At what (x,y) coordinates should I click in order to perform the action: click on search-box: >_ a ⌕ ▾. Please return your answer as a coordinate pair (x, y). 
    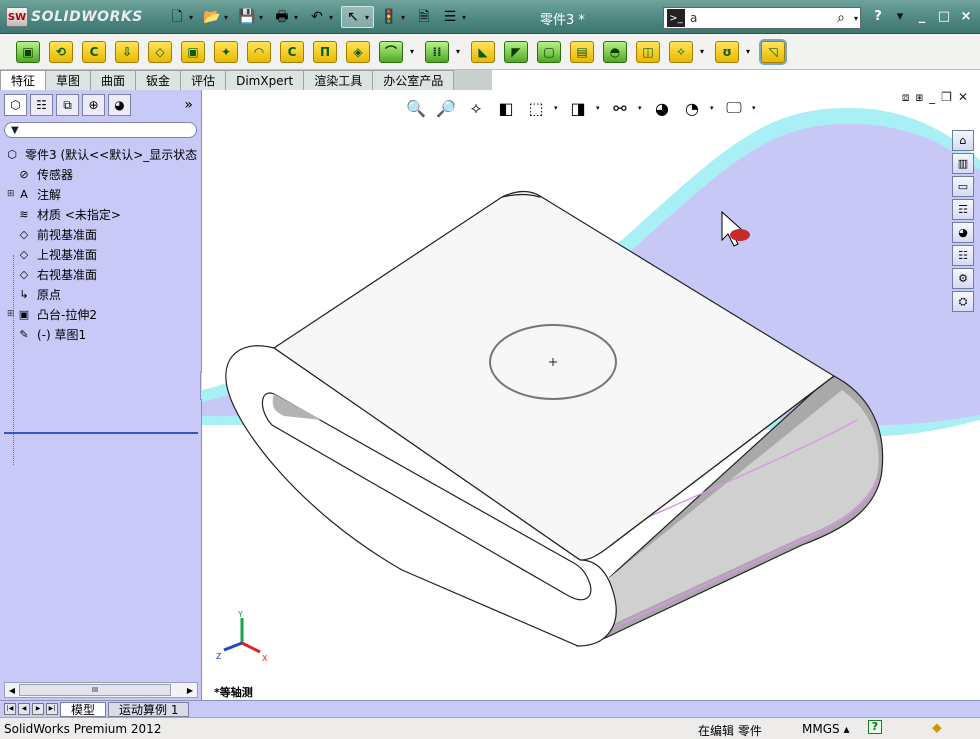
    Looking at the image, I should click on (762, 18).